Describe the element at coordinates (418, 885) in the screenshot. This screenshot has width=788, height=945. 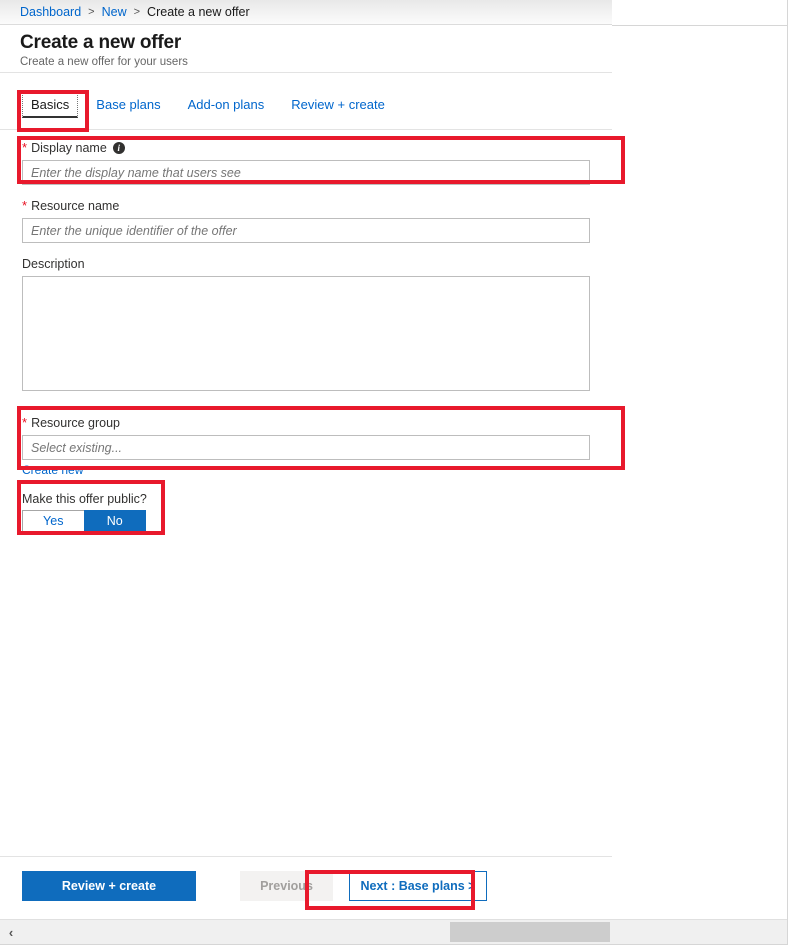
I see `next-base-plans-button: Next : Base plans >` at that location.